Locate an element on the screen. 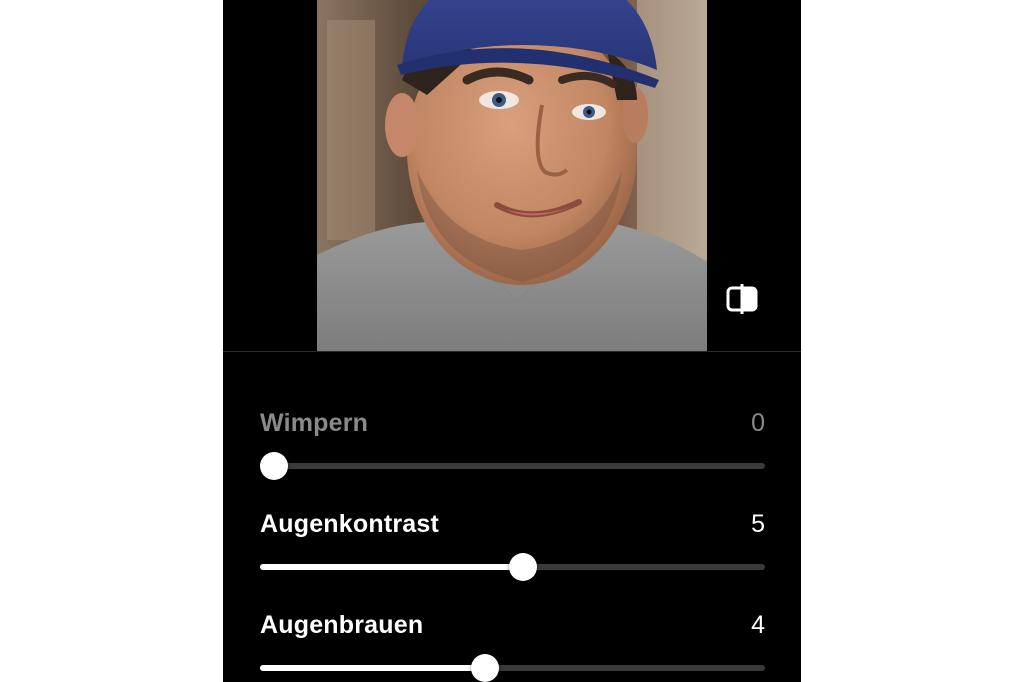 This screenshot has width=1024, height=682. slider-value: 5 is located at coordinates (758, 524).